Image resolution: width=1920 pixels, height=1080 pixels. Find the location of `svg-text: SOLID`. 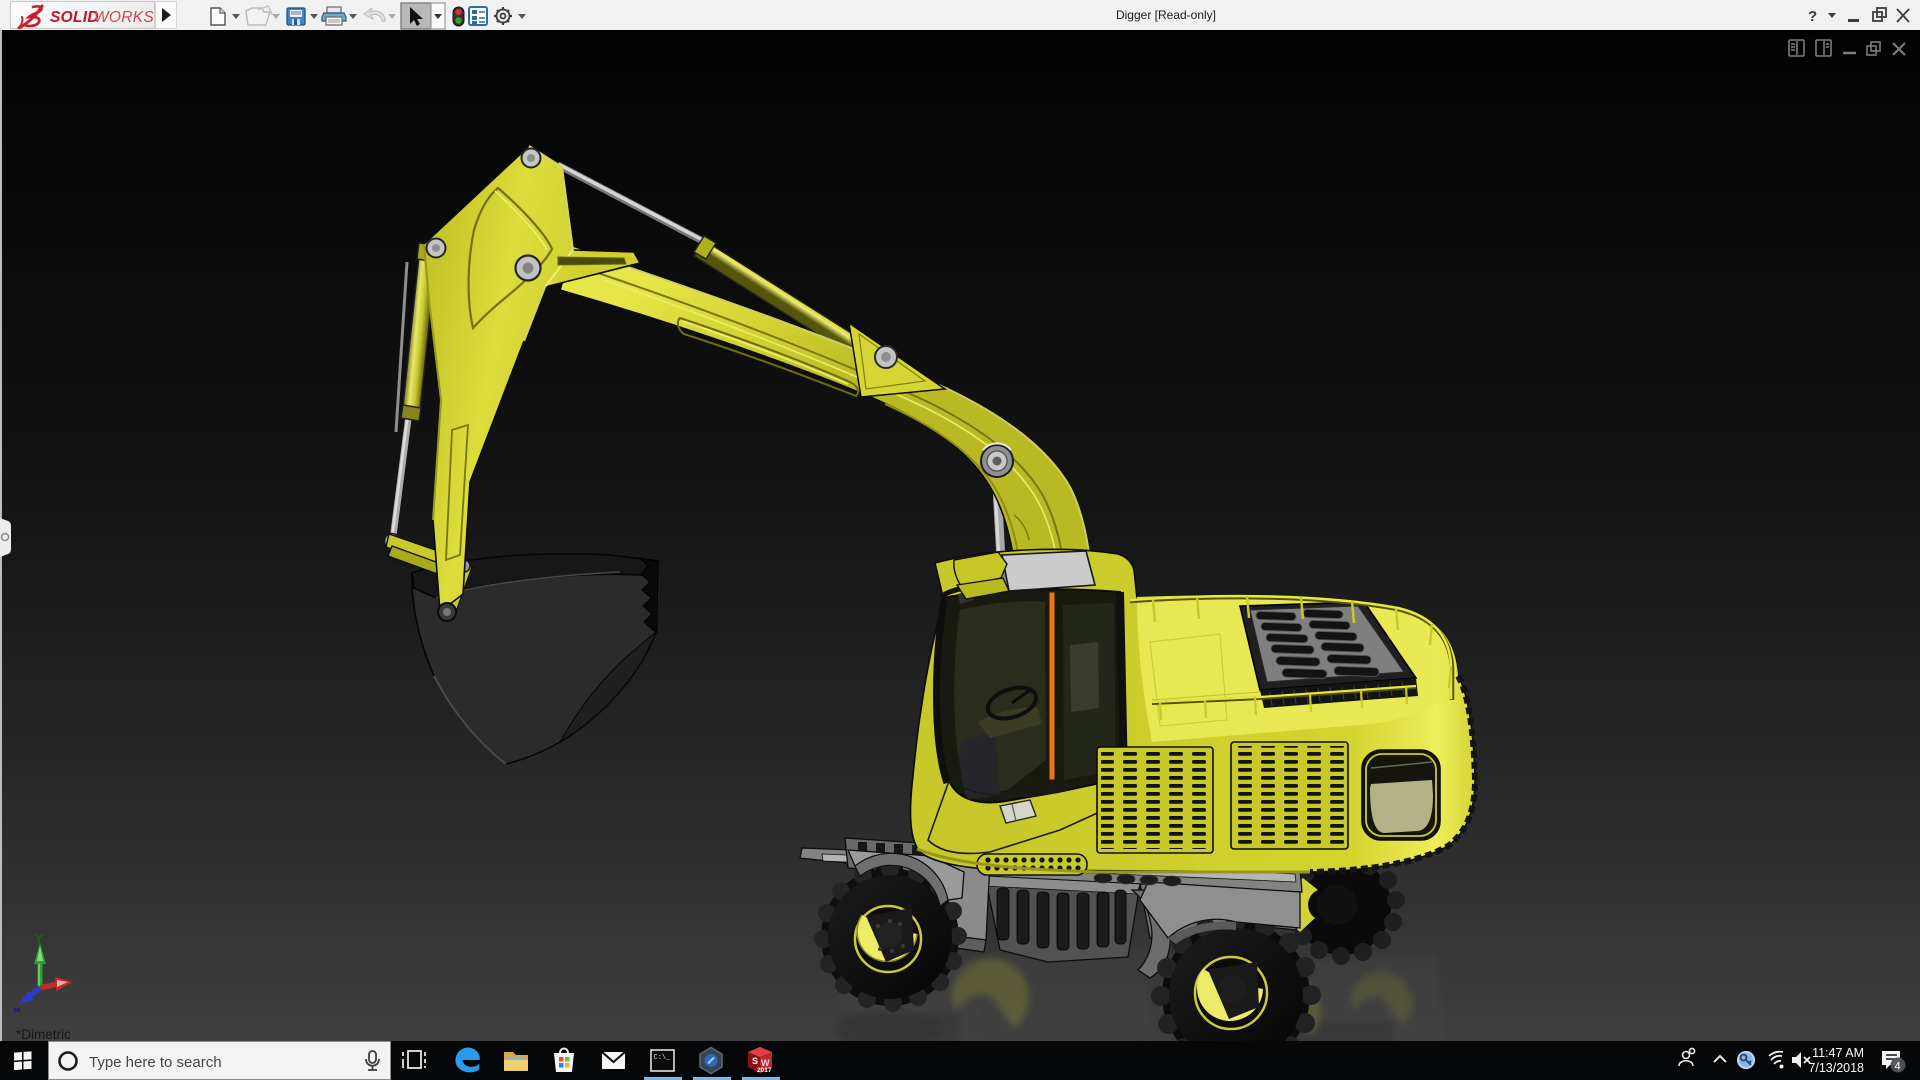

svg-text: SOLID is located at coordinates (74, 17).